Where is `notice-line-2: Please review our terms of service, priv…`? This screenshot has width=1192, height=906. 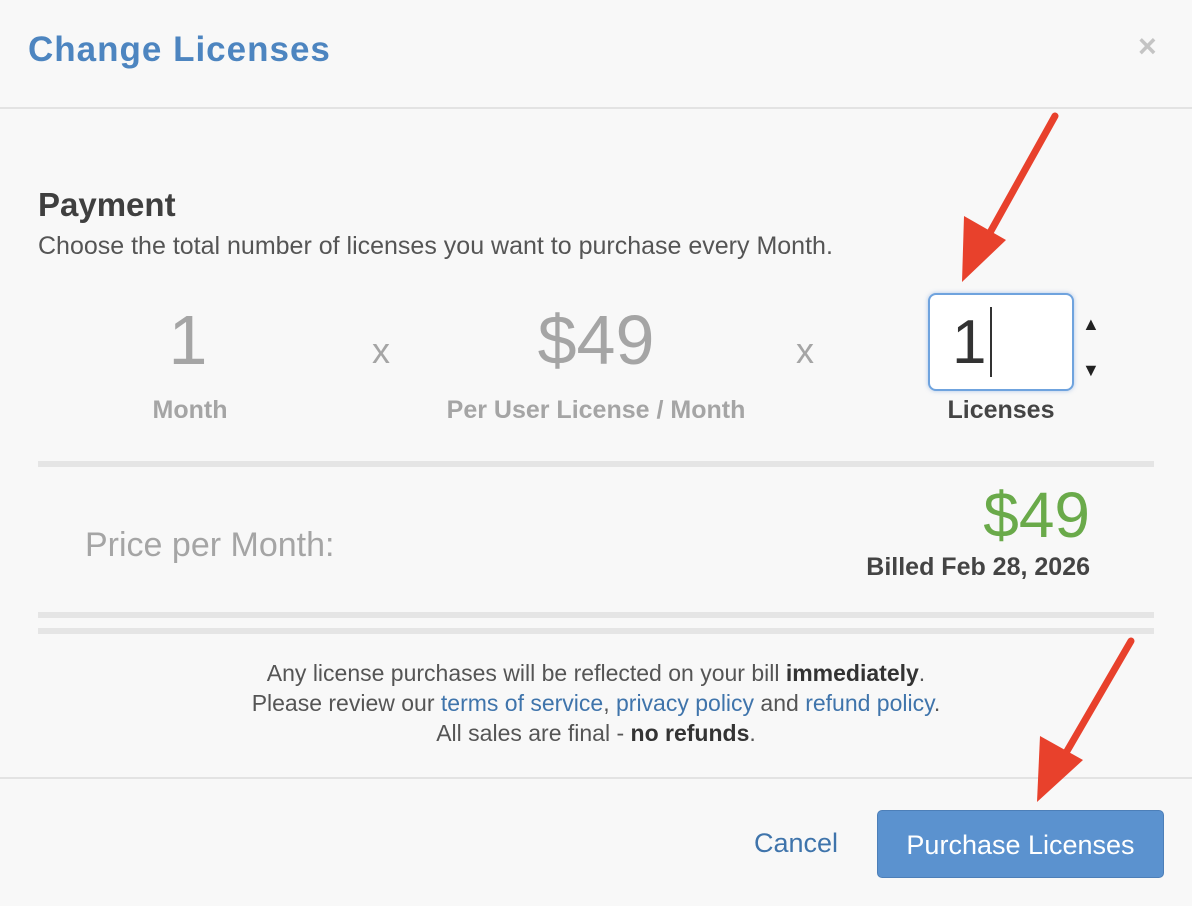
notice-line-2: Please review our terms of service, priv… is located at coordinates (596, 703).